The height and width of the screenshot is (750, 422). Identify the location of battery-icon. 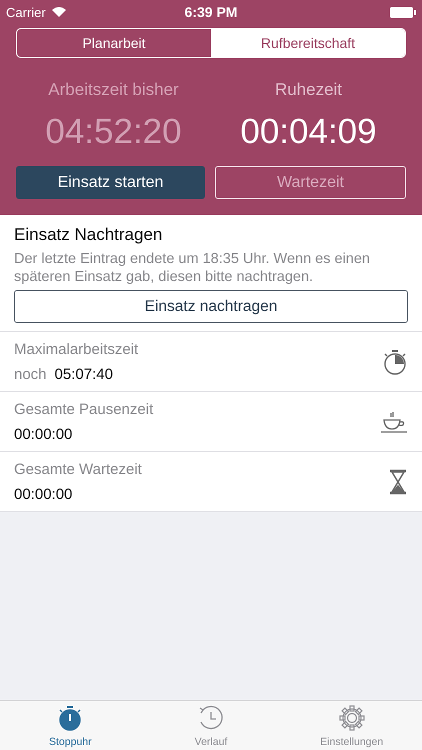
(403, 12).